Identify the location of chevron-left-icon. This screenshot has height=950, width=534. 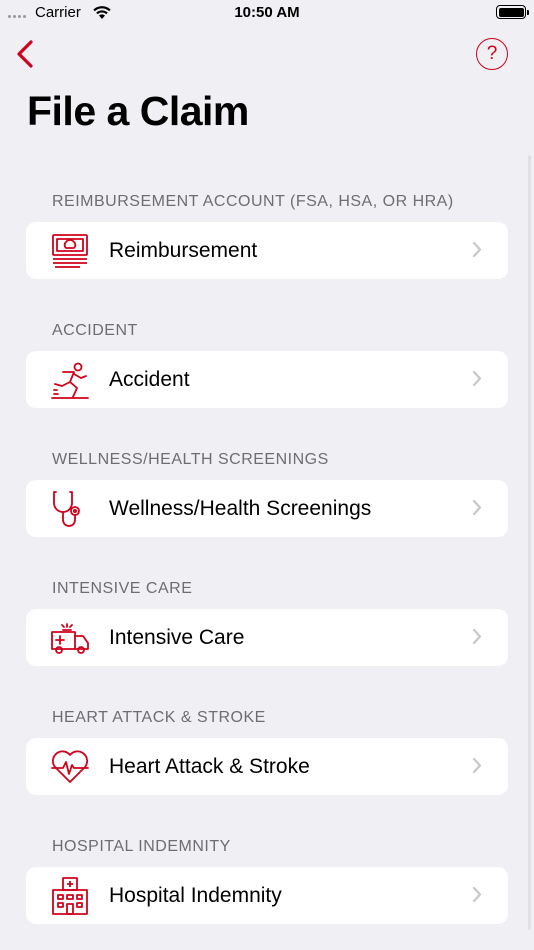
(25, 54).